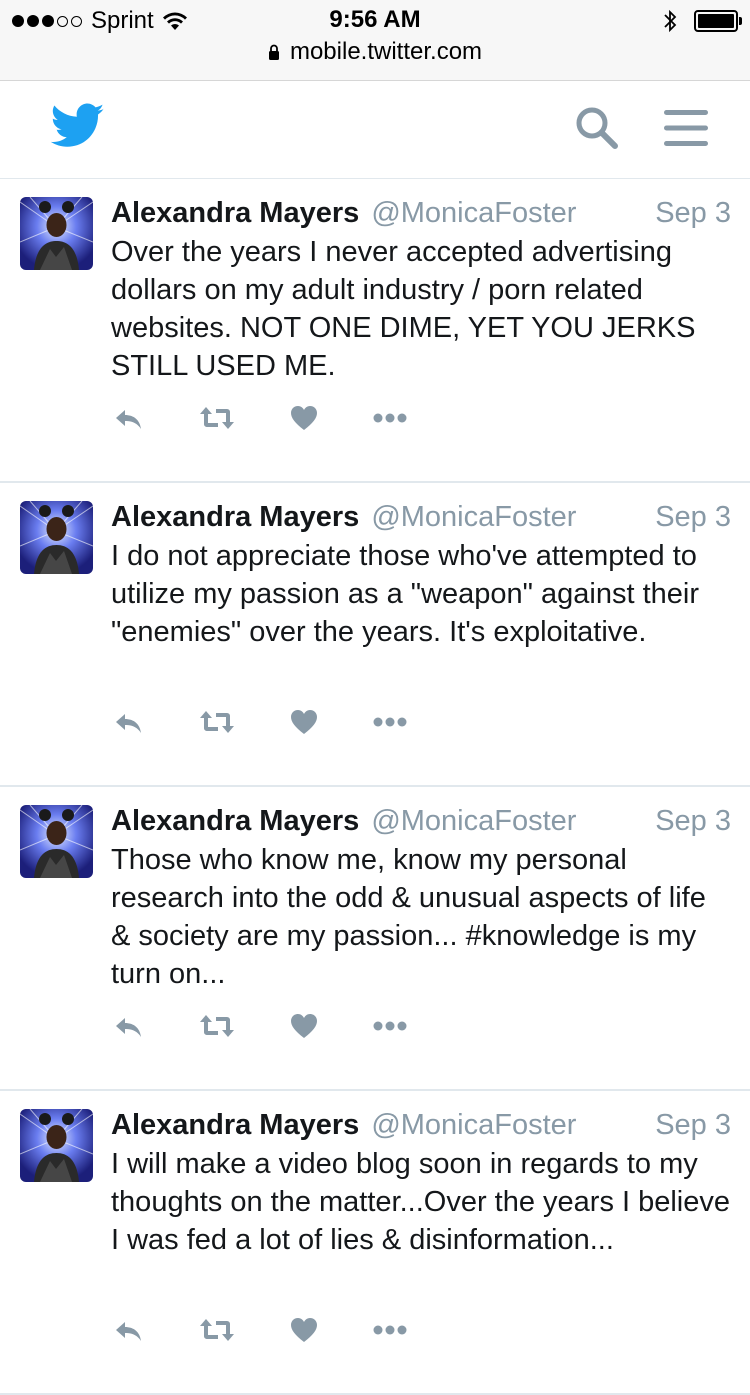 The width and height of the screenshot is (750, 1395). Describe the element at coordinates (375, 19) in the screenshot. I see `clock: 9:56 AM` at that location.